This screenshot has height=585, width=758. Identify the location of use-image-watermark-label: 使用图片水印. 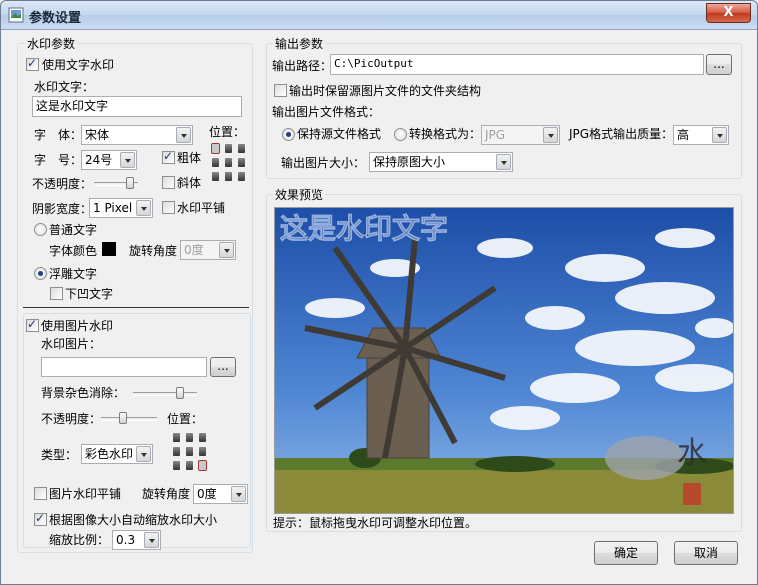
(77, 326).